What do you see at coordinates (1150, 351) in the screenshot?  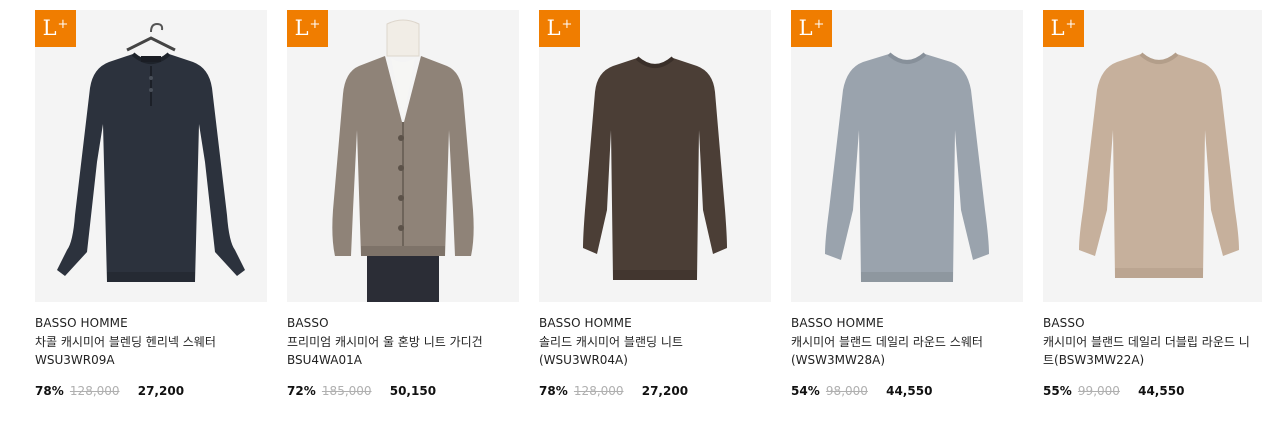 I see `product-name: 캐시미어 블랜드 데일리 더블립 라운드 니트(BSW3MW22A)` at bounding box center [1150, 351].